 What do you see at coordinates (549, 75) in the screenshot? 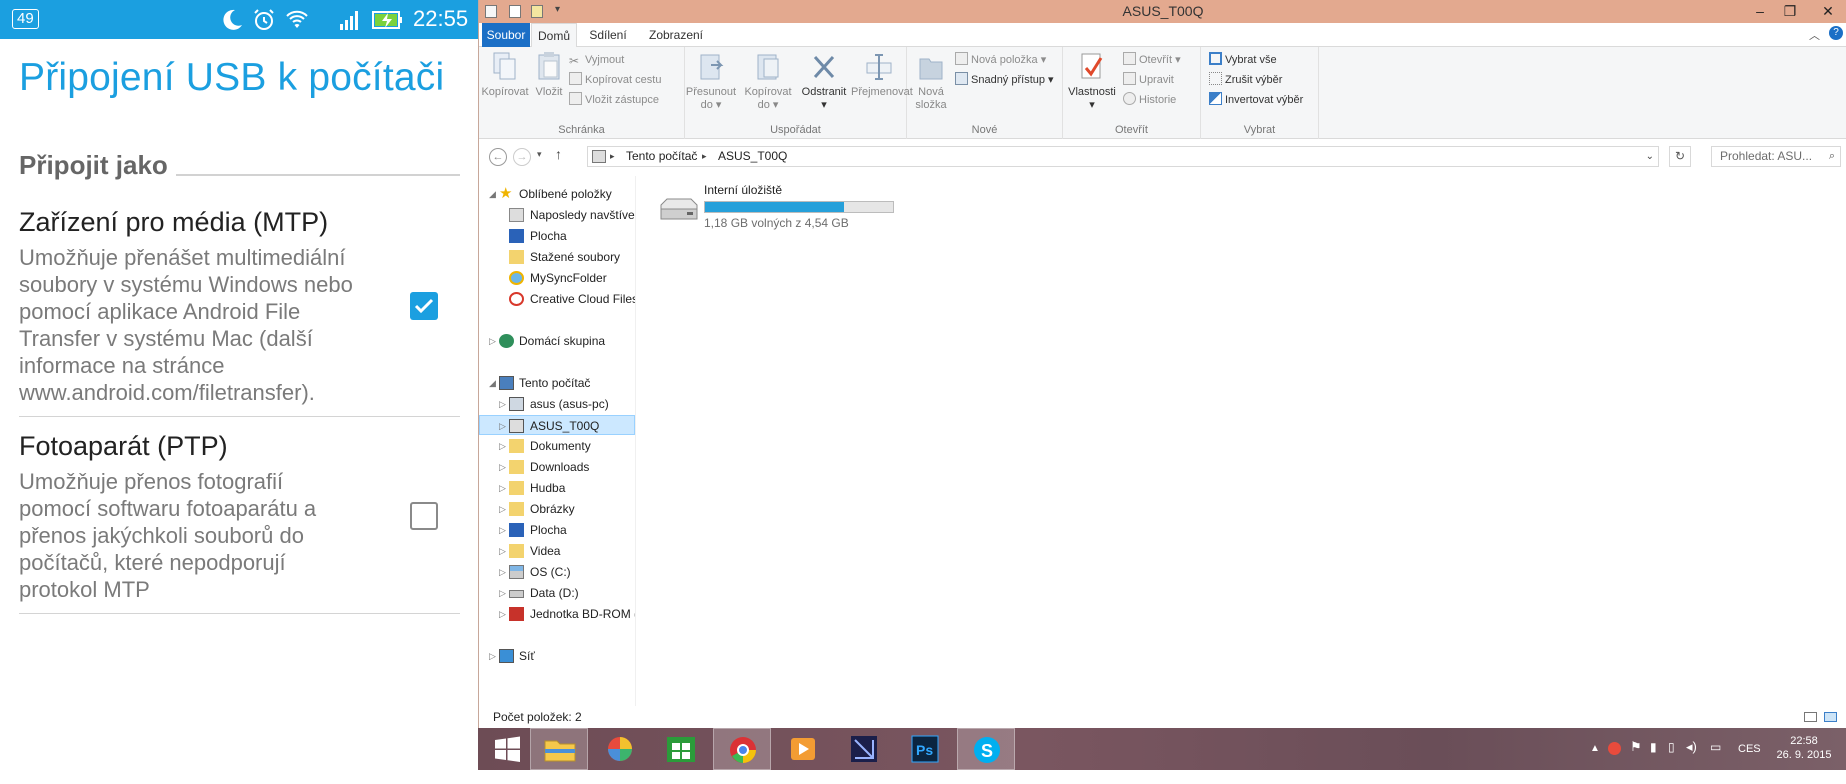
I see `paste-button: Vložit` at bounding box center [549, 75].